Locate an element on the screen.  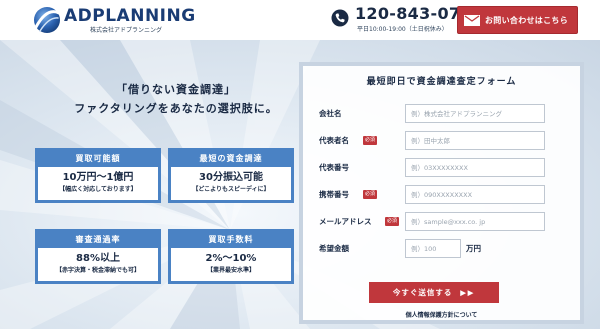
form-row-email: メールアドレス 必須 is located at coordinates (444, 222).